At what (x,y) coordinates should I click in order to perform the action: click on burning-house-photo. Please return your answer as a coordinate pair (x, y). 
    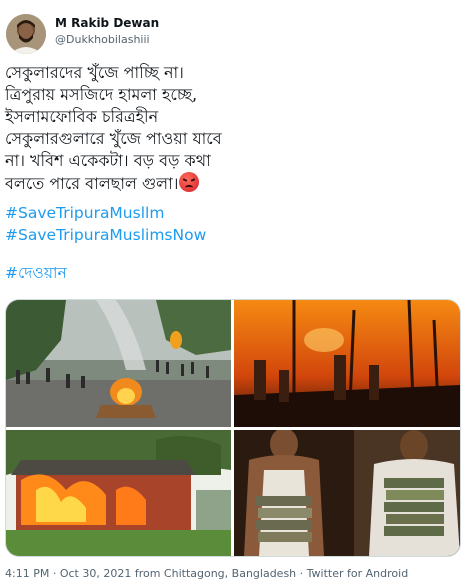
    Looking at the image, I should click on (118, 493).